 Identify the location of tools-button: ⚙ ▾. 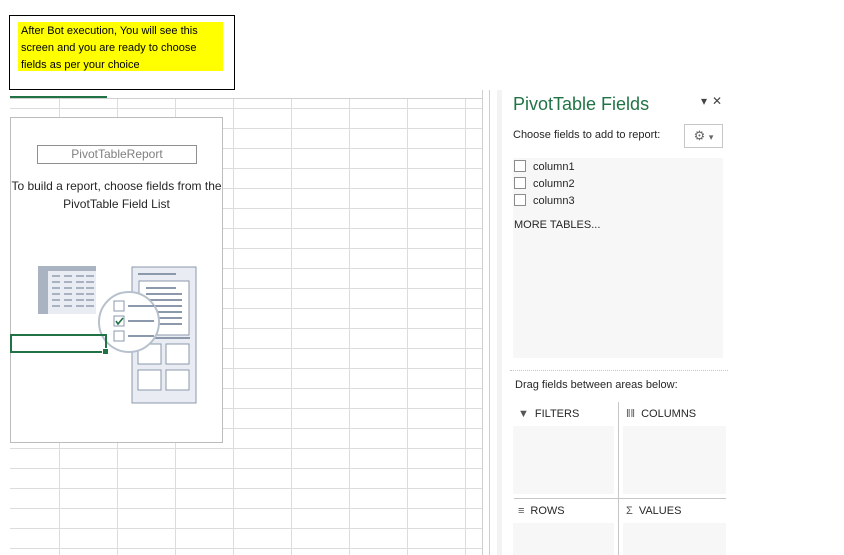
(703, 136).